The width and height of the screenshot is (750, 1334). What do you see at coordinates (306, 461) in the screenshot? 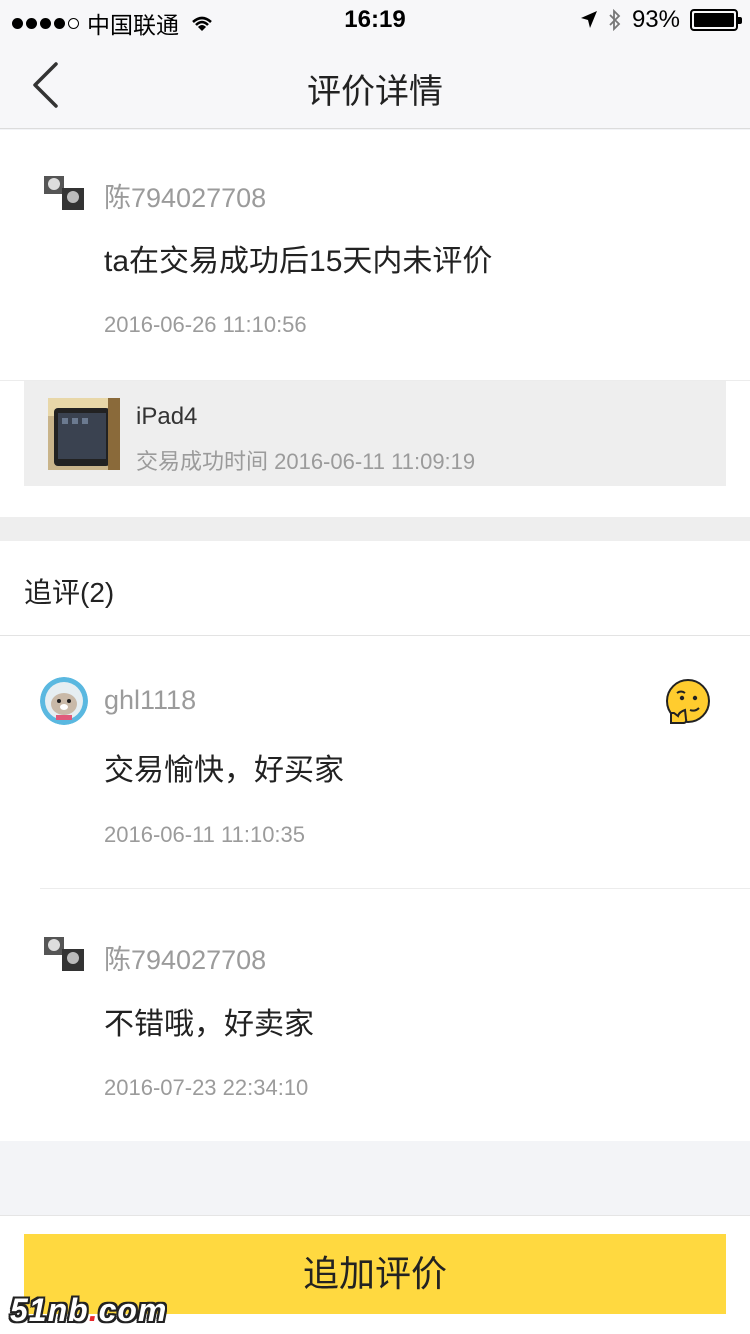
I see `item-trade-time: 交易成功时间 2016-06-11 11:09:19` at bounding box center [306, 461].